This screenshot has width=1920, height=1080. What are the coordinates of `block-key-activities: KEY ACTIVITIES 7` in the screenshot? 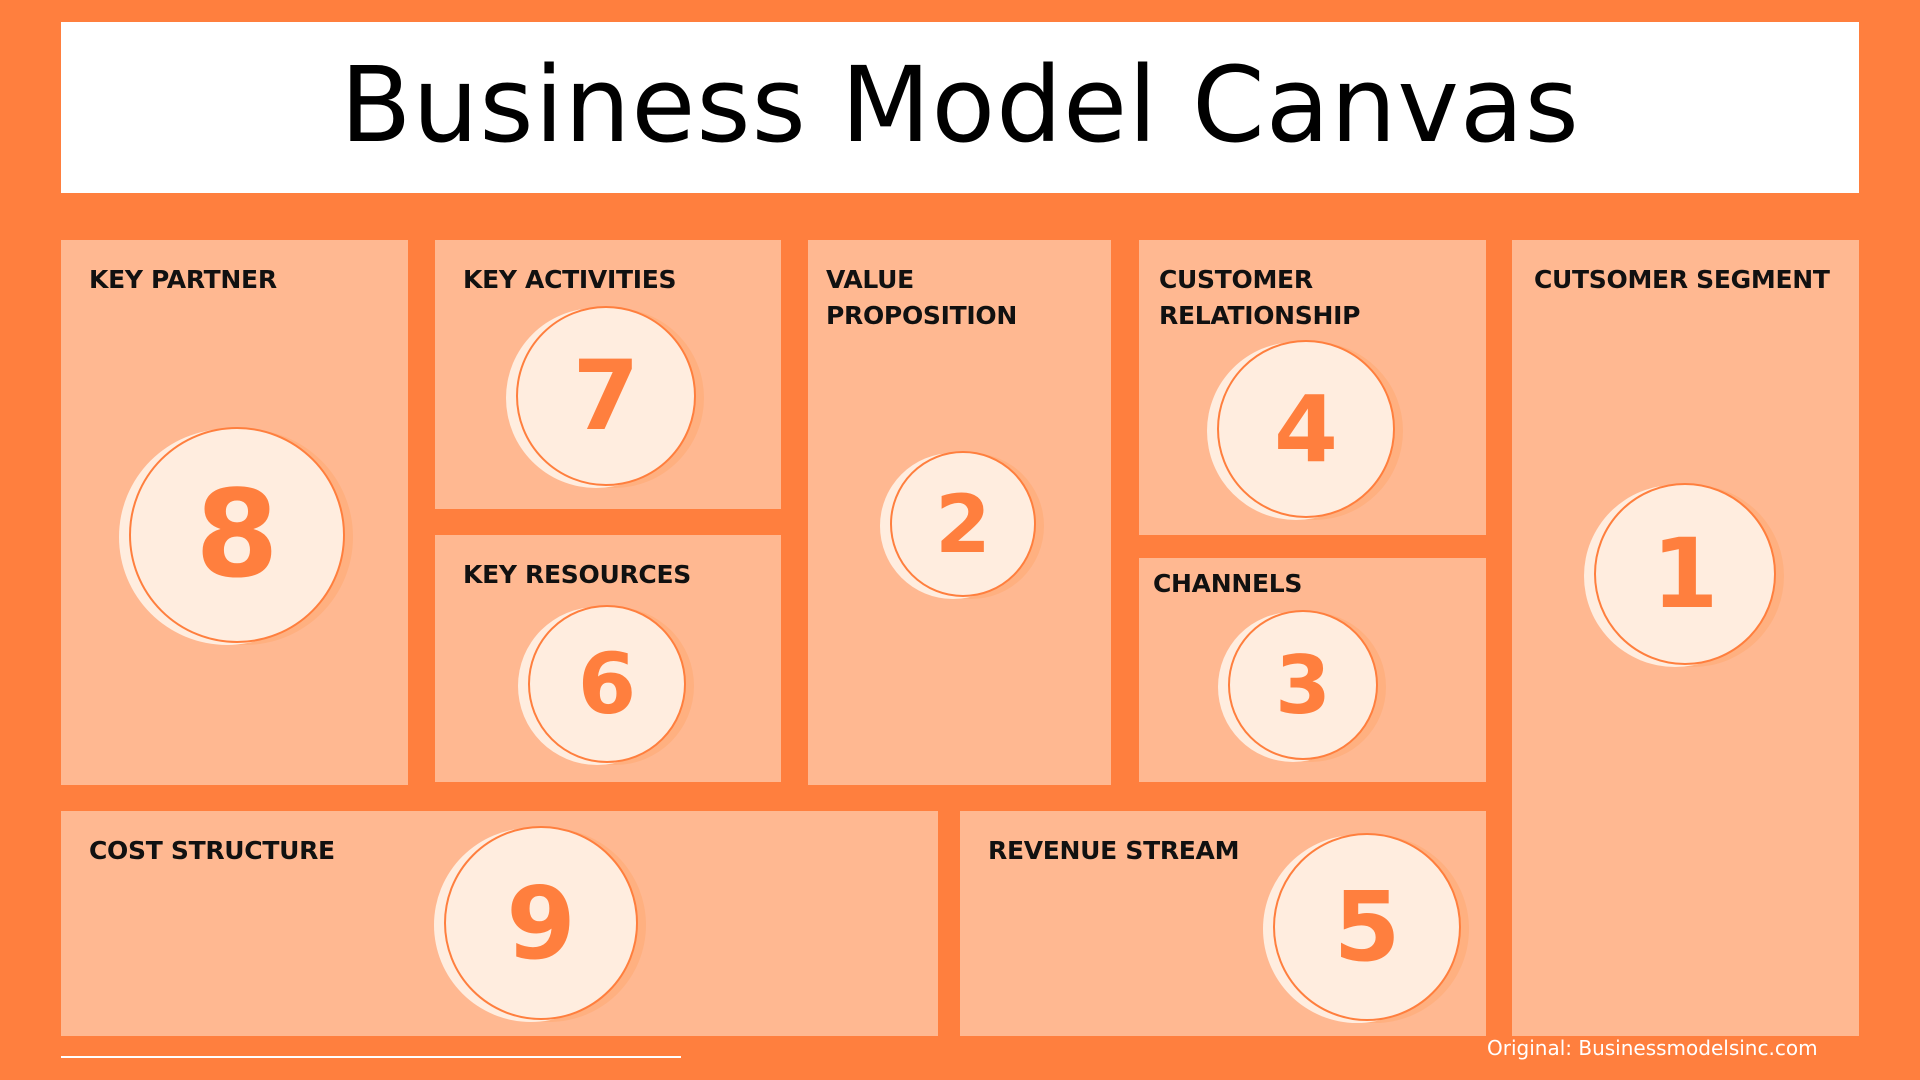 It's located at (608, 374).